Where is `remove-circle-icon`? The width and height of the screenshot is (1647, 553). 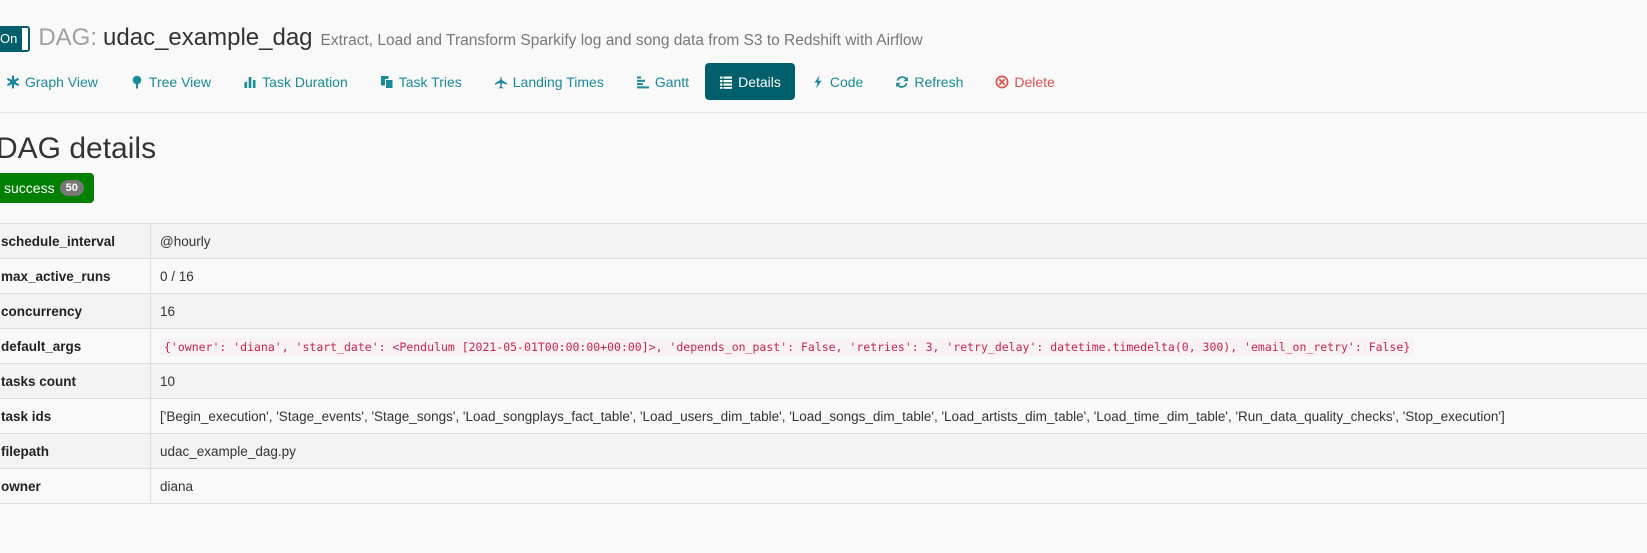 remove-circle-icon is located at coordinates (1002, 81).